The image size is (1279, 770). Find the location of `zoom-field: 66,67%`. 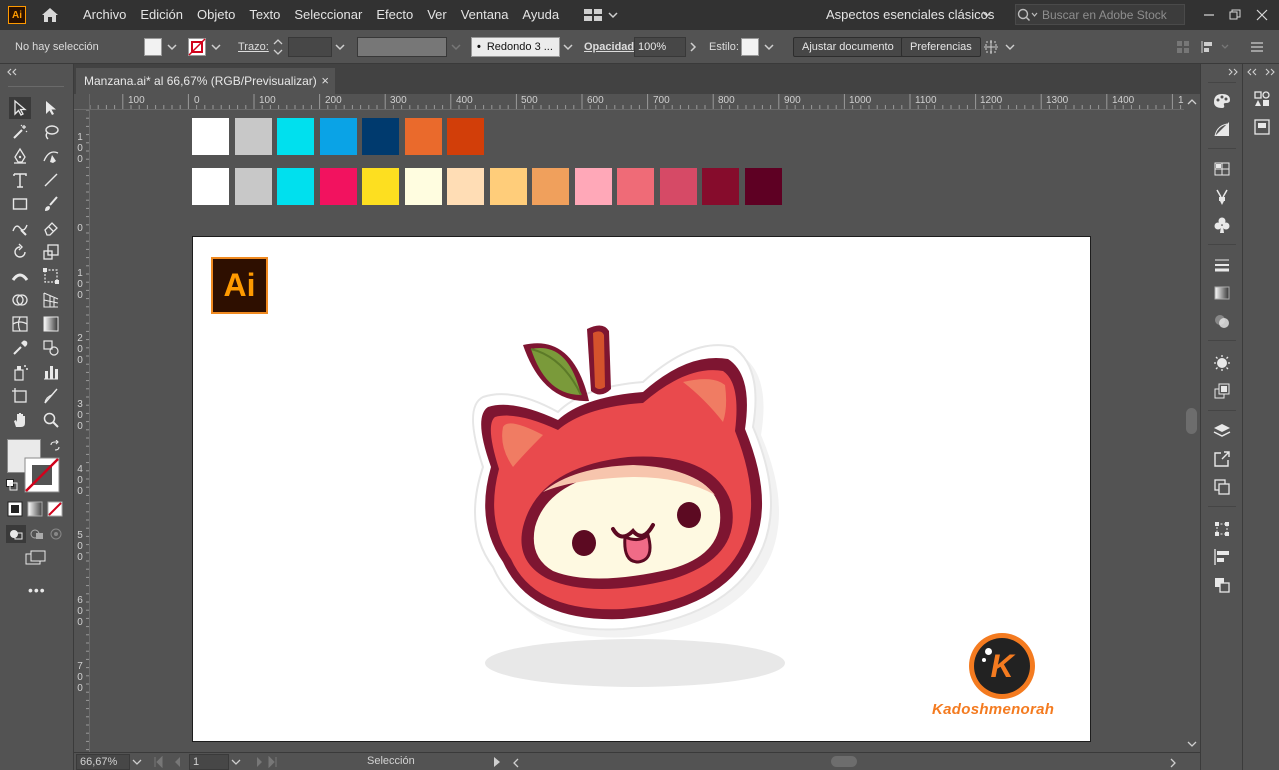

zoom-field: 66,67% is located at coordinates (103, 762).